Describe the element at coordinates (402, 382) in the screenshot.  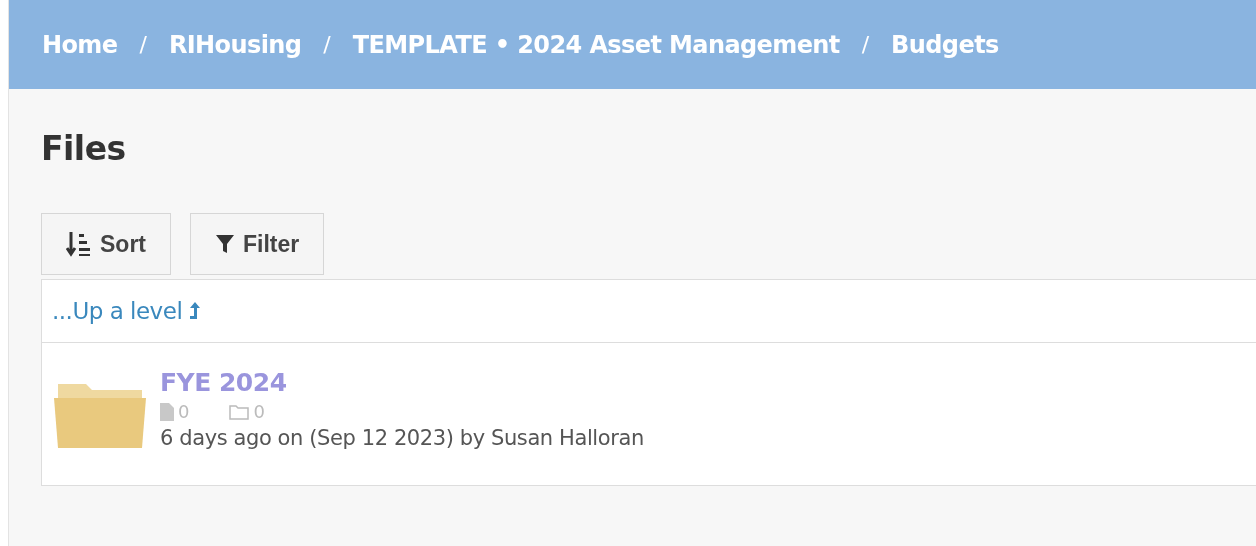
I see `folder-name-link: FYE 2024` at that location.